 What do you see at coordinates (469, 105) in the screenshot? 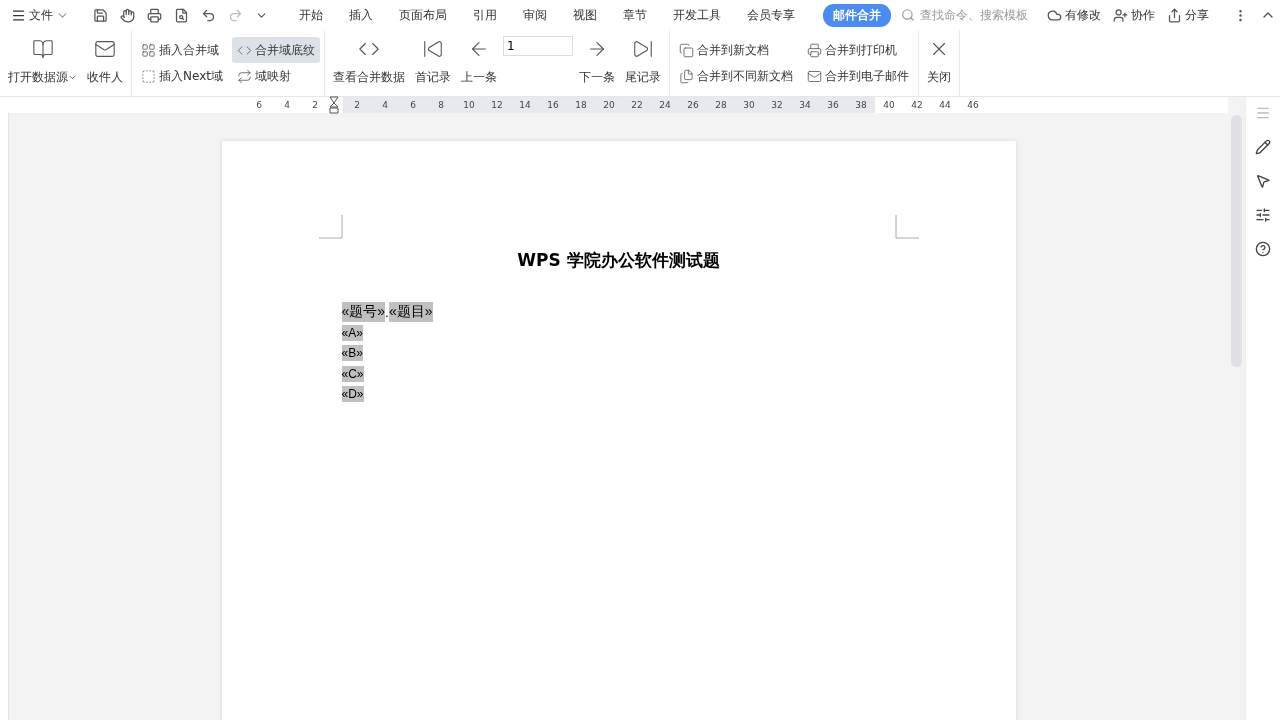
I see `ruler-number: 10` at bounding box center [469, 105].